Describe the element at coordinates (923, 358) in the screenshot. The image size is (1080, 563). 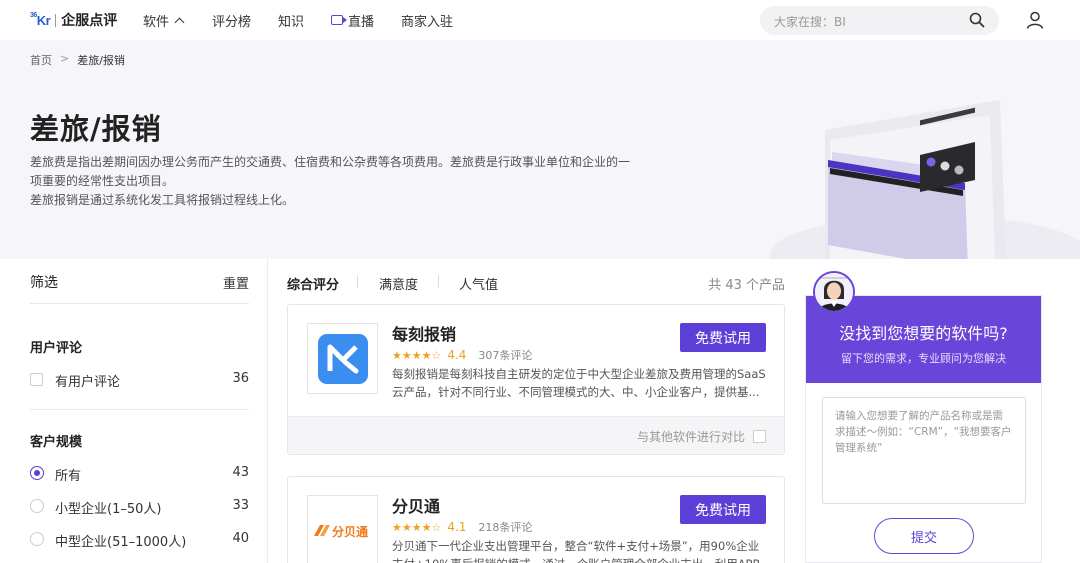
I see `consult-subtitle: 留下您的需求，专业顾问为您解决` at that location.